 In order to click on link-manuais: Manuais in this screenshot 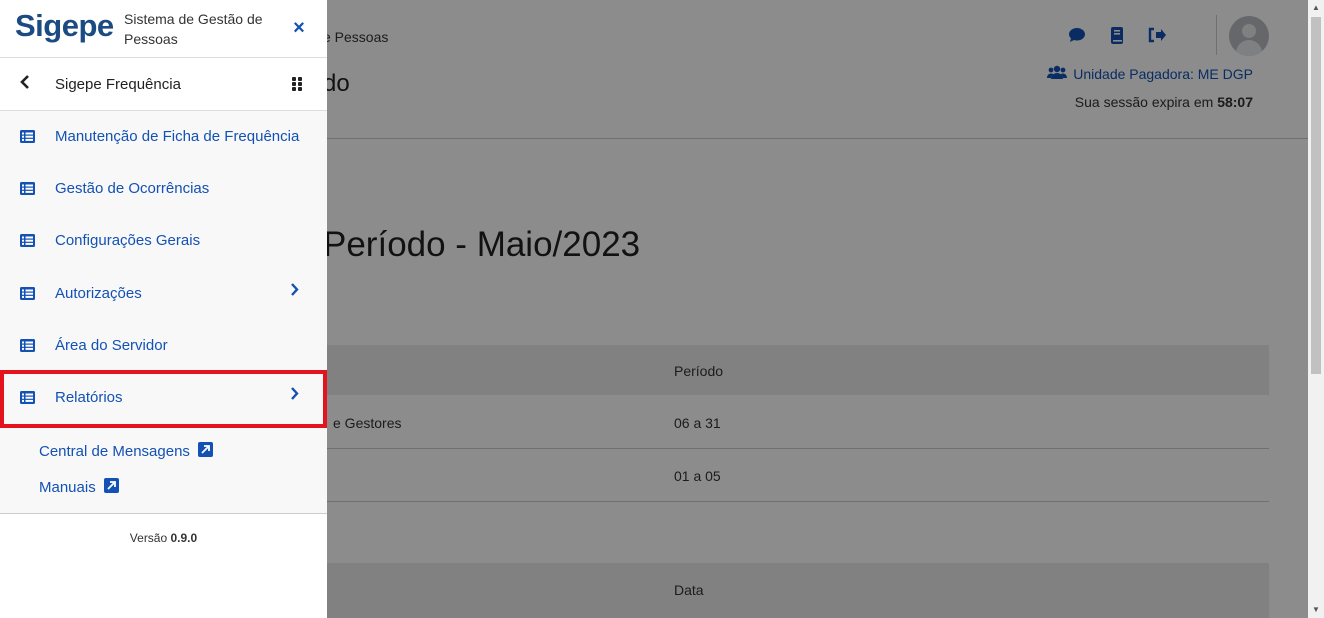, I will do `click(79, 487)`.